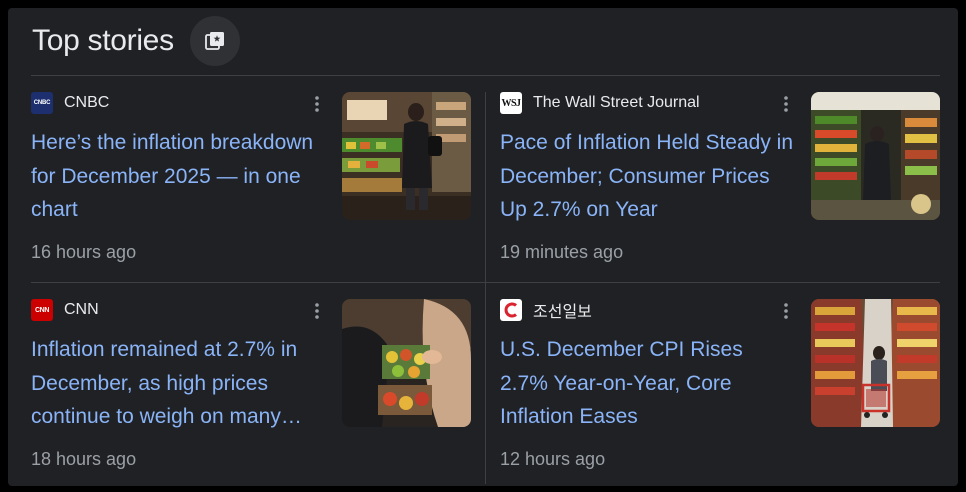  I want to click on story-source: CNBC CNBC, so click(70, 103).